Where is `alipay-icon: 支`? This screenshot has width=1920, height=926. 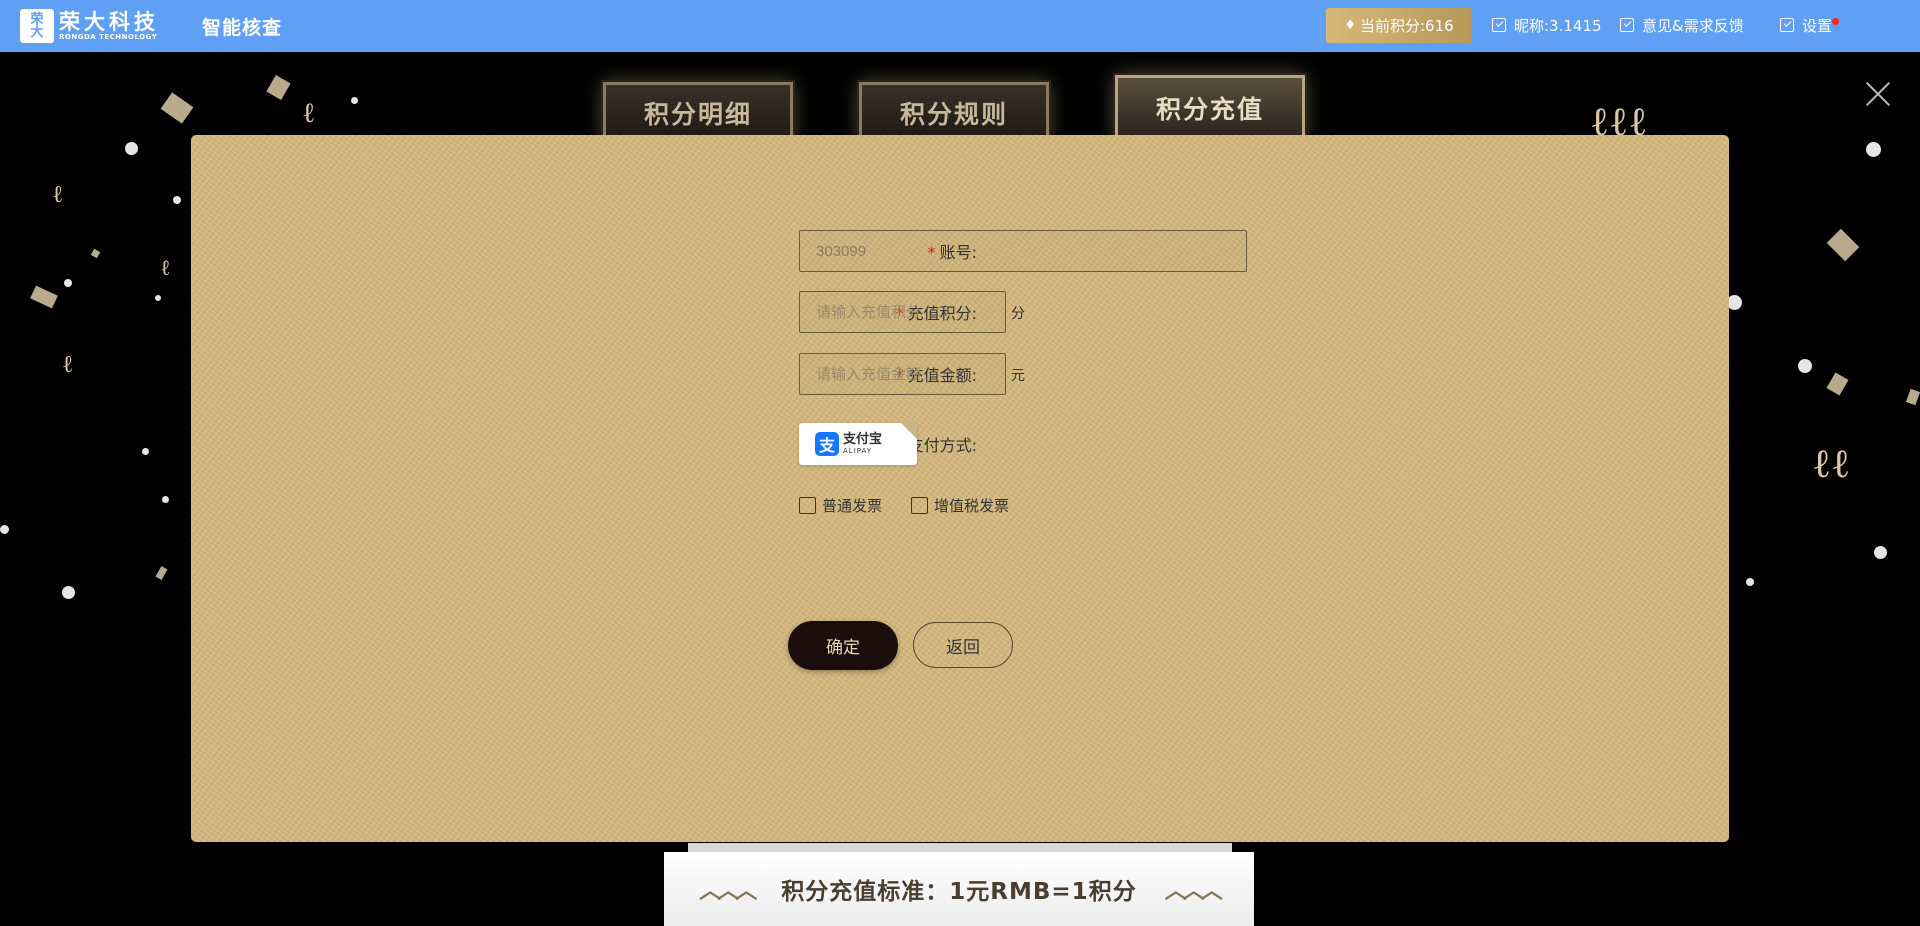 alipay-icon: 支 is located at coordinates (827, 444).